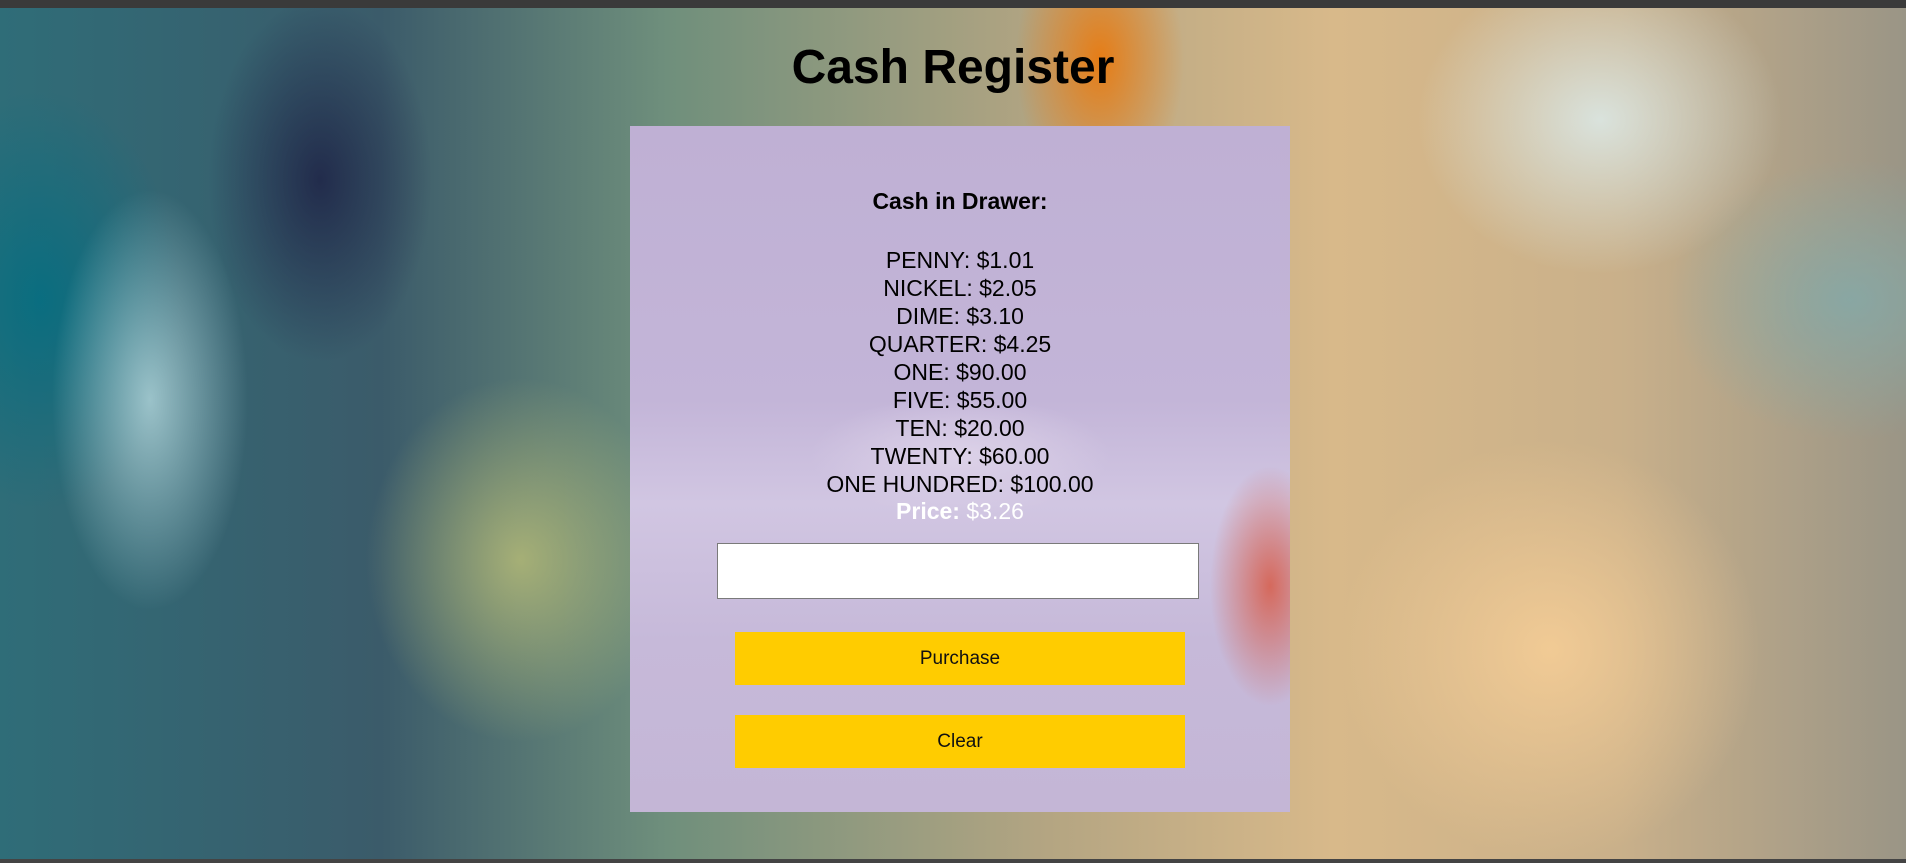 The width and height of the screenshot is (1906, 863). I want to click on drawer-item-one: ONE: $90.00, so click(960, 372).